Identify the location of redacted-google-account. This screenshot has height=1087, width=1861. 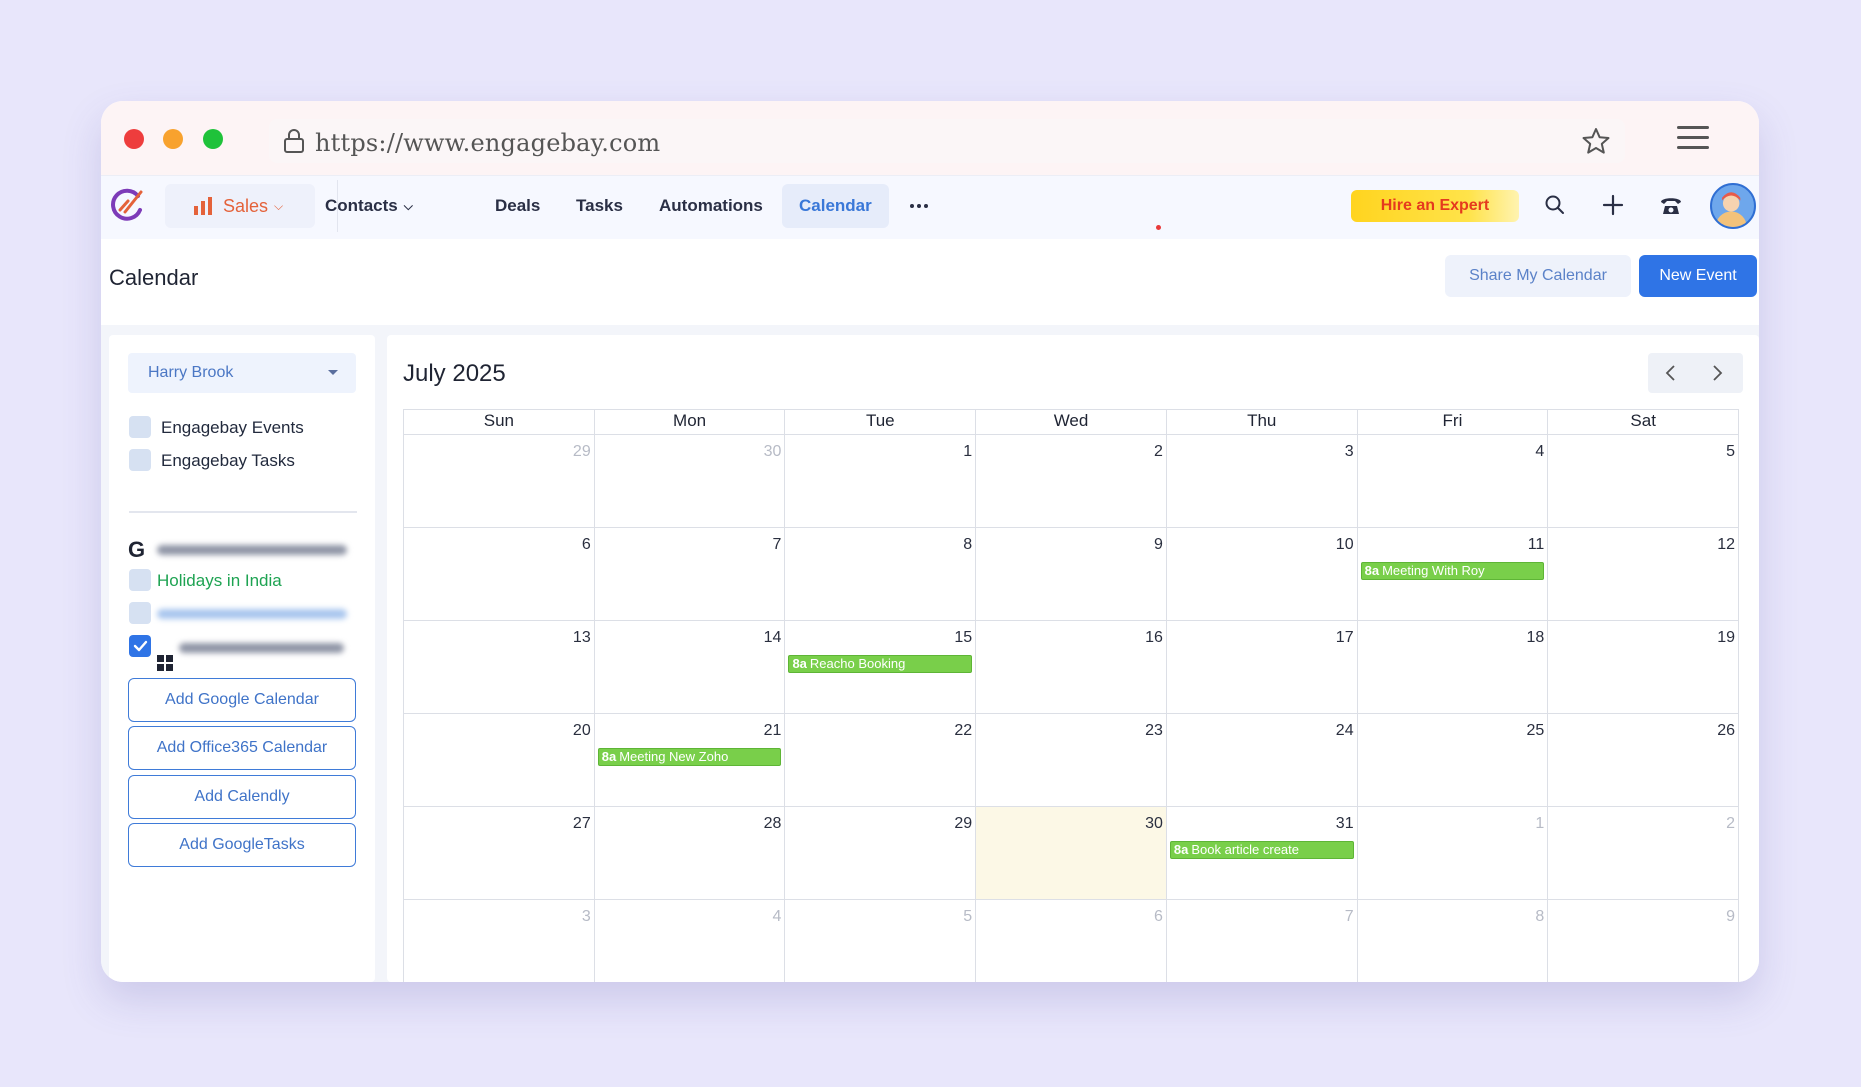
(252, 550).